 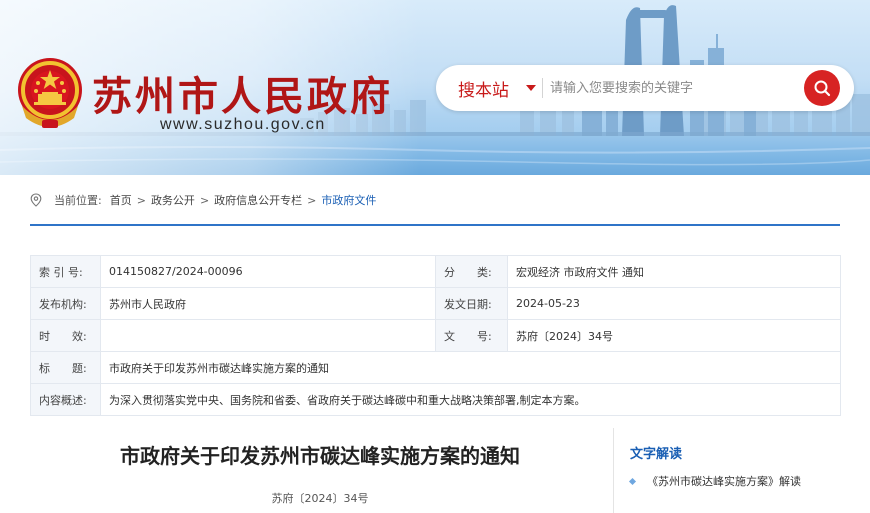 I want to click on national-emblem-icon, so click(x=50, y=95).